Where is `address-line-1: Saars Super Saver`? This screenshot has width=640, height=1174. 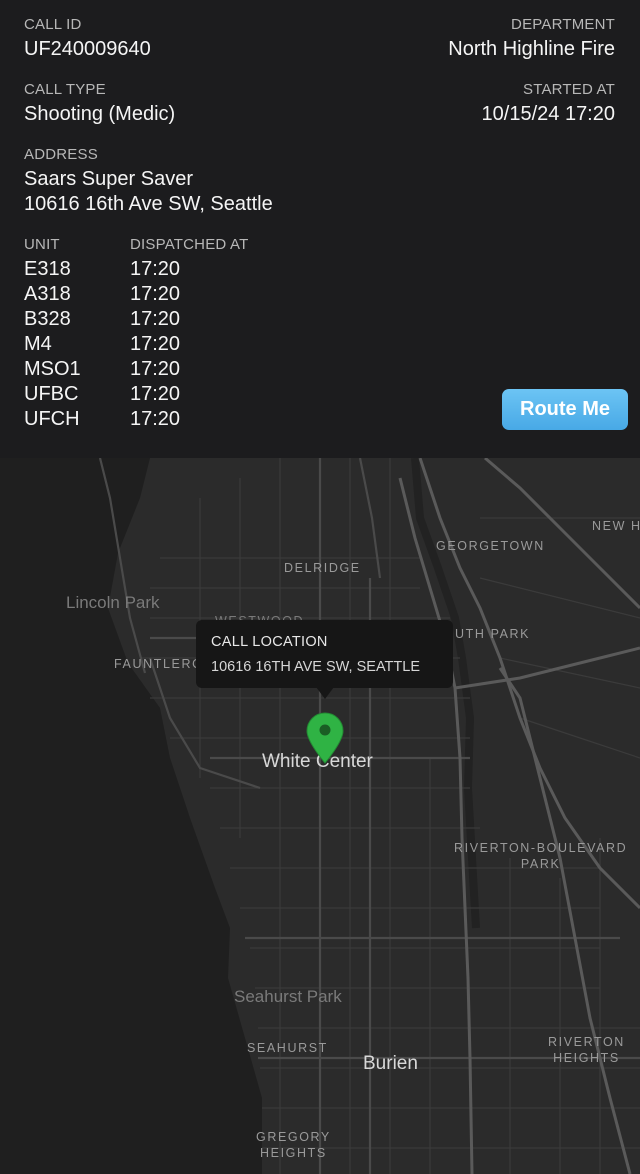 address-line-1: Saars Super Saver is located at coordinates (108, 179).